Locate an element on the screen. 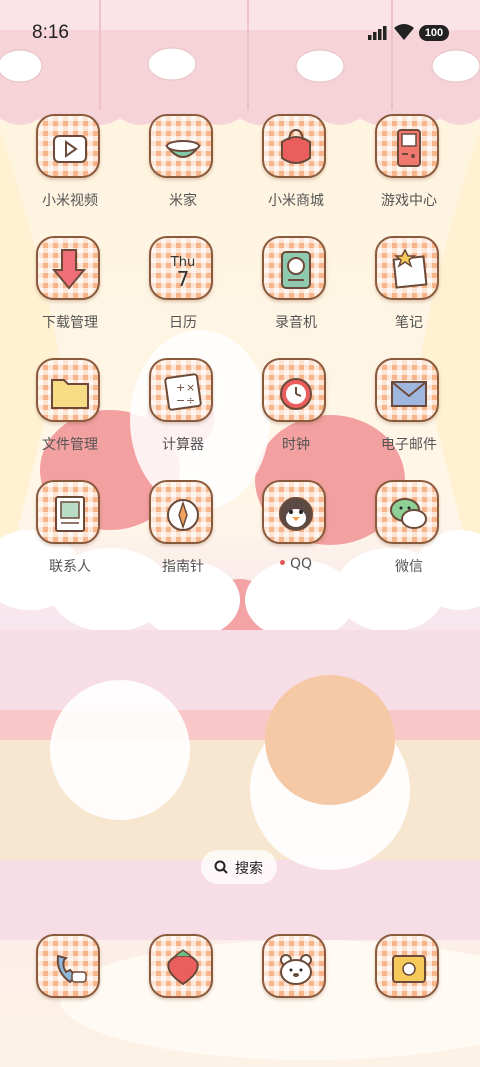  app-label: 计算器 is located at coordinates (183, 445).